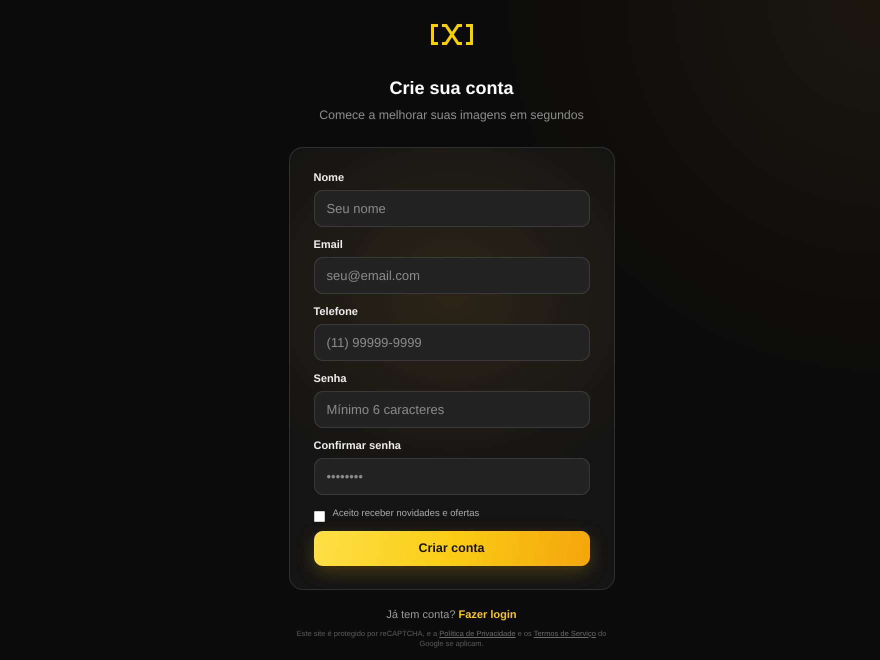 The height and width of the screenshot is (660, 880). Describe the element at coordinates (406, 514) in the screenshot. I see `checkbox-label: Aceito receber novidades e ofertas` at that location.